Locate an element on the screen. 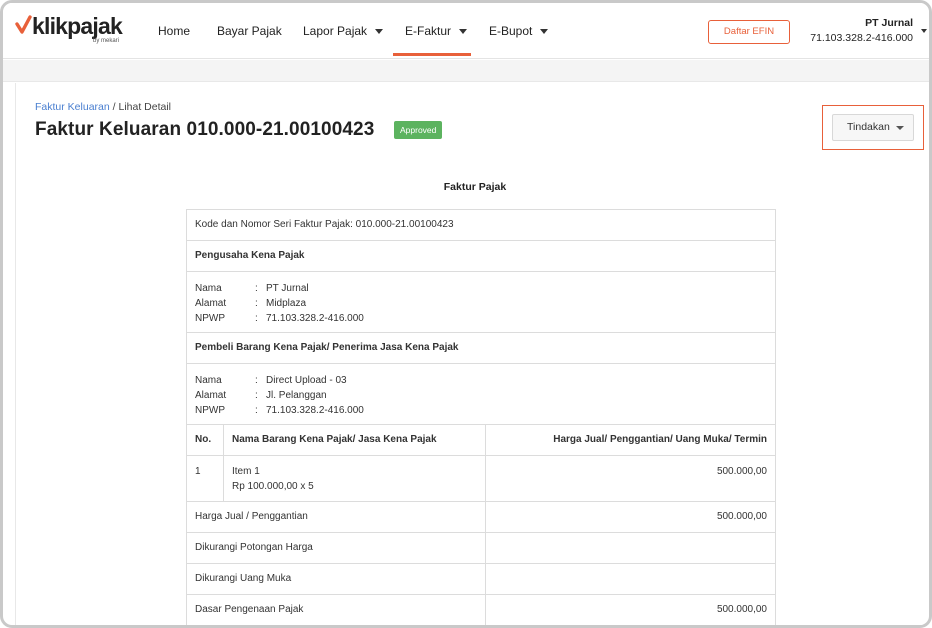 Image resolution: width=932 pixels, height=628 pixels. breadcrumb: Faktur Keluaran / Lihat Detail is located at coordinates (103, 107).